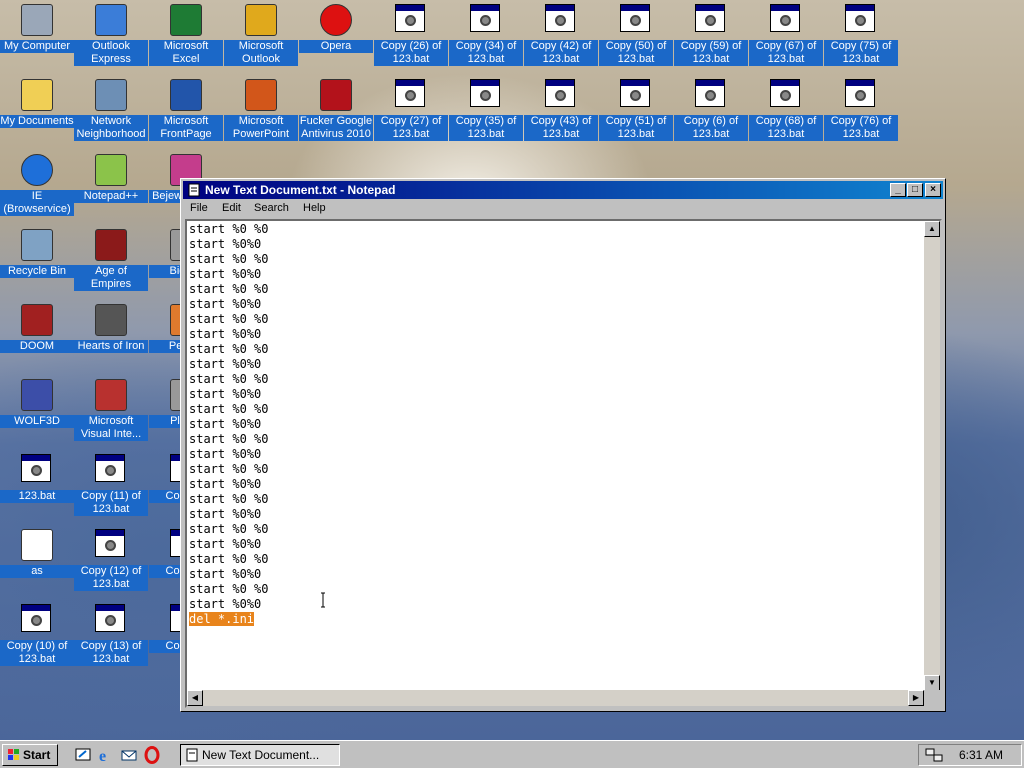 Image resolution: width=1024 pixels, height=768 pixels. I want to click on desktop-icon: Copy (51) of 123.bat, so click(636, 113).